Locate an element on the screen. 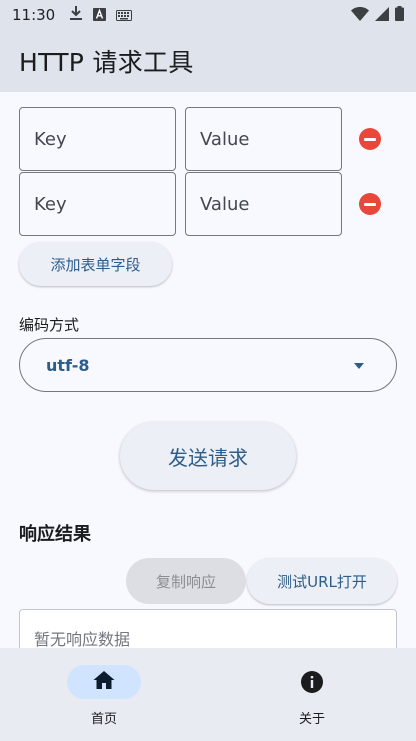  nav-label-about: 关于 is located at coordinates (311, 719).